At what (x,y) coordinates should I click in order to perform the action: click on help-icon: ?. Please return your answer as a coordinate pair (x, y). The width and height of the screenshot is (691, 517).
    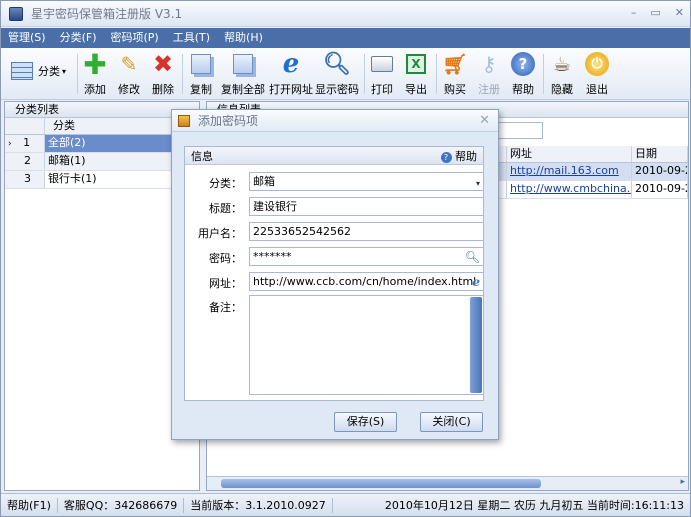
    Looking at the image, I should click on (523, 64).